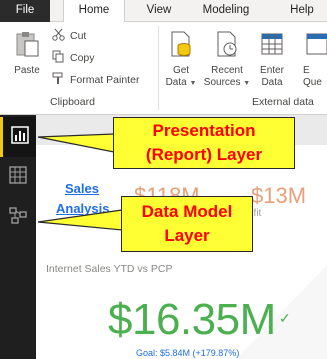 The image size is (327, 359). I want to click on callout-pointers, so click(80, 182).